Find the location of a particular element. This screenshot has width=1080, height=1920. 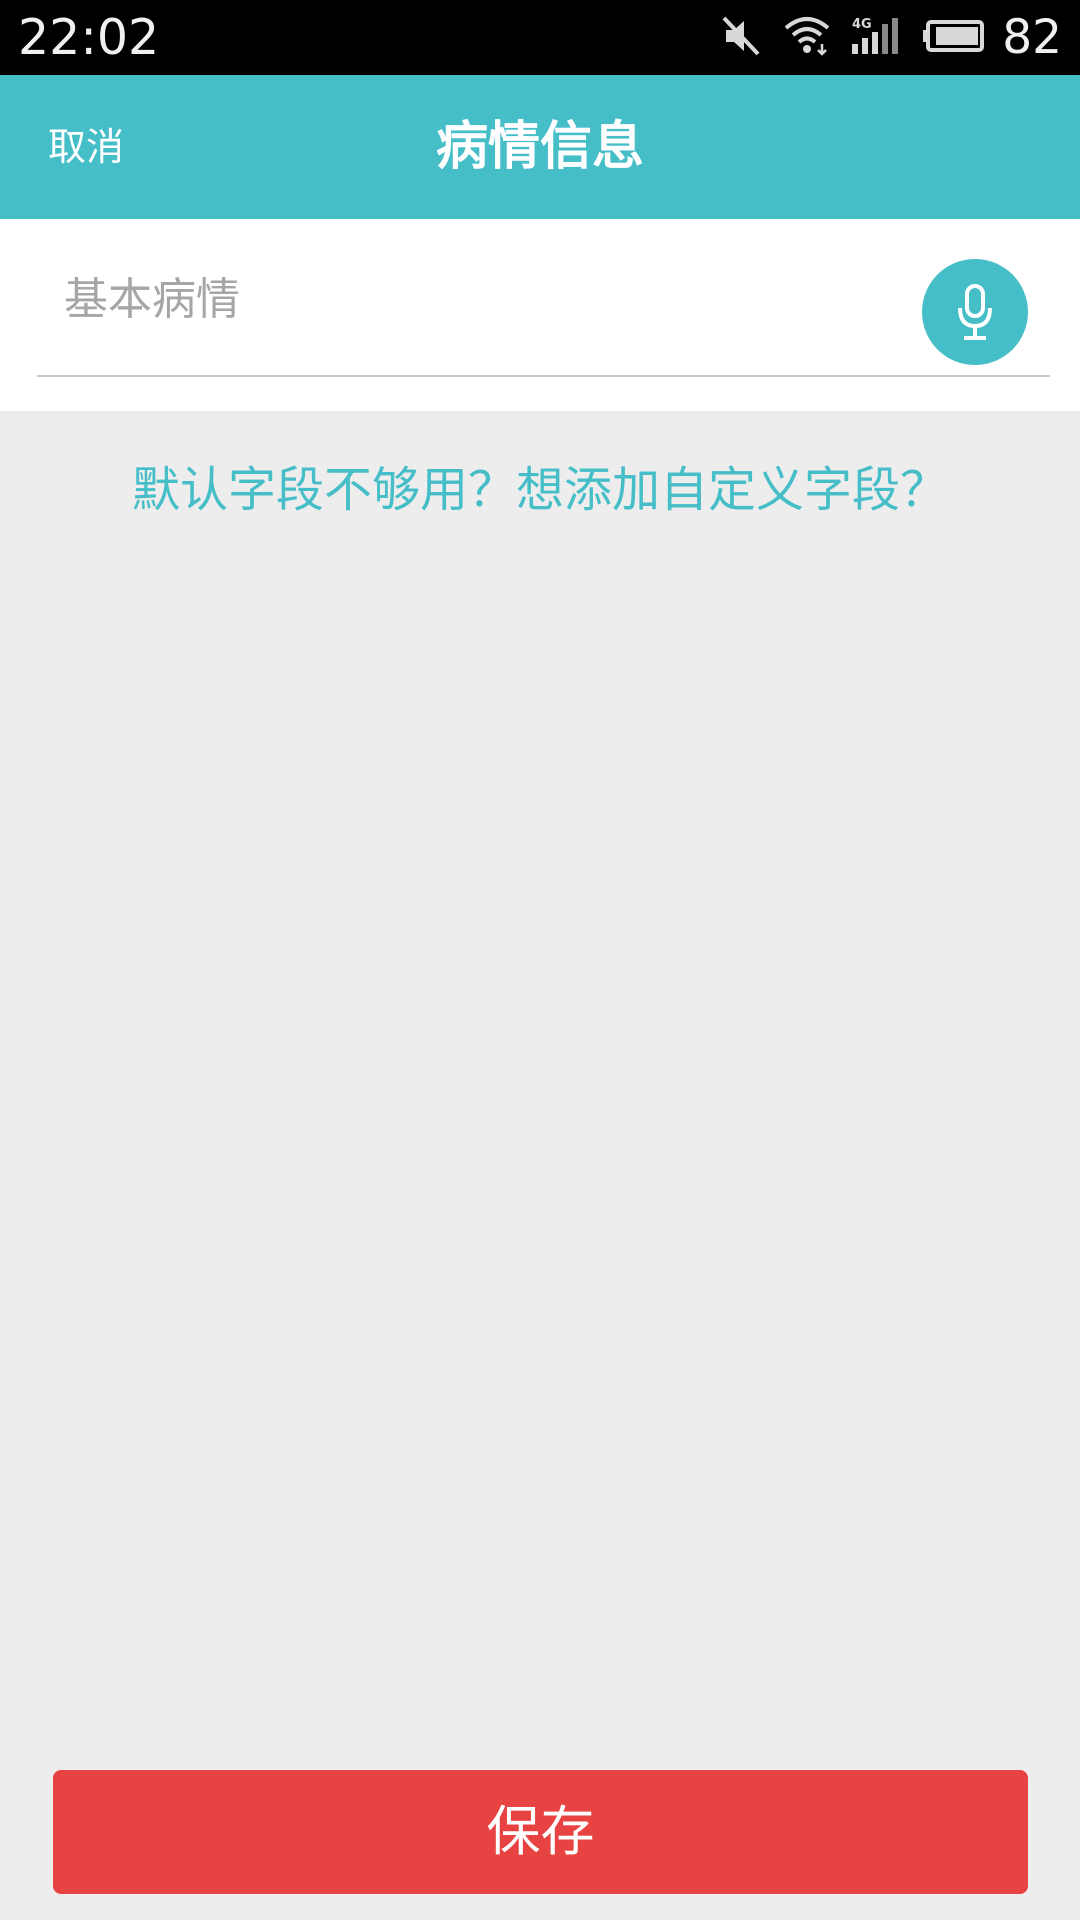

page-title: 病情信息 is located at coordinates (539, 147).